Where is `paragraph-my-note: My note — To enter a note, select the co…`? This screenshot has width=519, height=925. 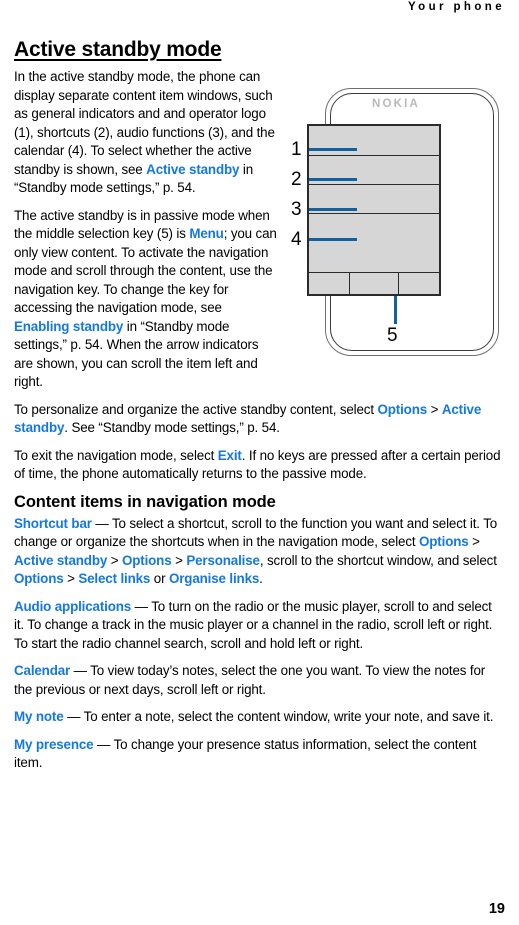
paragraph-my-note: My note — To enter a note, select the co… is located at coordinates (259, 717).